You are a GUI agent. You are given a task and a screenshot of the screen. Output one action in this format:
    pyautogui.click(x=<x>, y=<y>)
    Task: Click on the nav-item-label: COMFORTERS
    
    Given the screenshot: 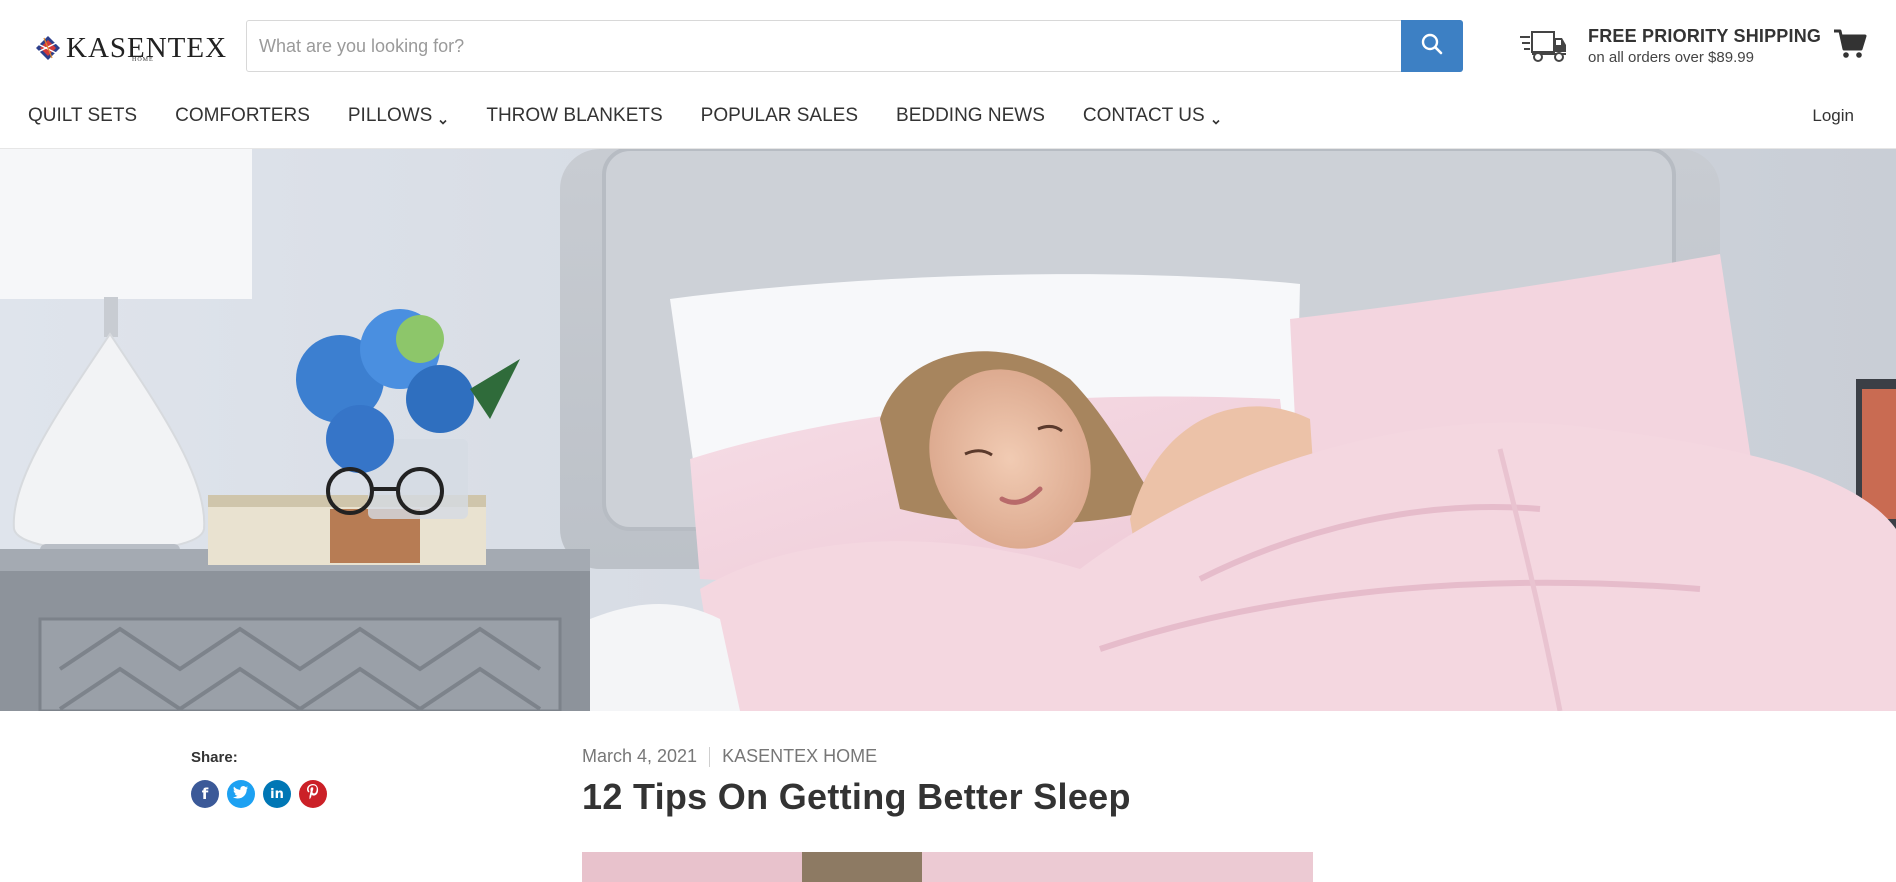 What is the action you would take?
    pyautogui.click(x=242, y=115)
    